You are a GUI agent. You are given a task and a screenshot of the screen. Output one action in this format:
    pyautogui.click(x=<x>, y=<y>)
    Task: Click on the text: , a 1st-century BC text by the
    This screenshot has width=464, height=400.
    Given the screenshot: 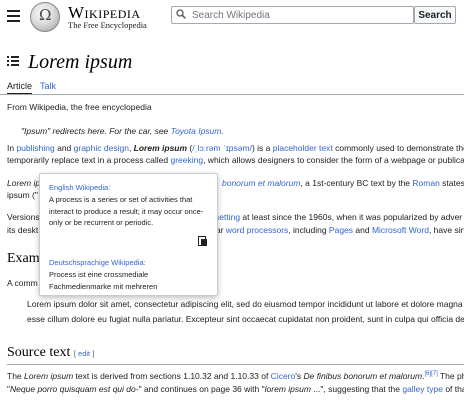 What is the action you would take?
    pyautogui.click(x=356, y=183)
    